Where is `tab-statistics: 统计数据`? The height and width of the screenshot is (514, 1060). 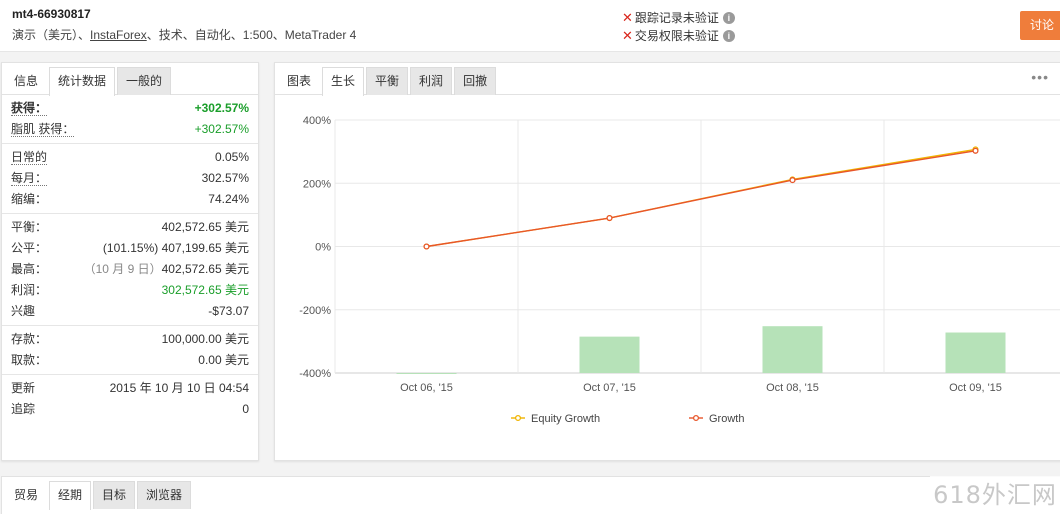 tab-statistics: 统计数据 is located at coordinates (82, 81).